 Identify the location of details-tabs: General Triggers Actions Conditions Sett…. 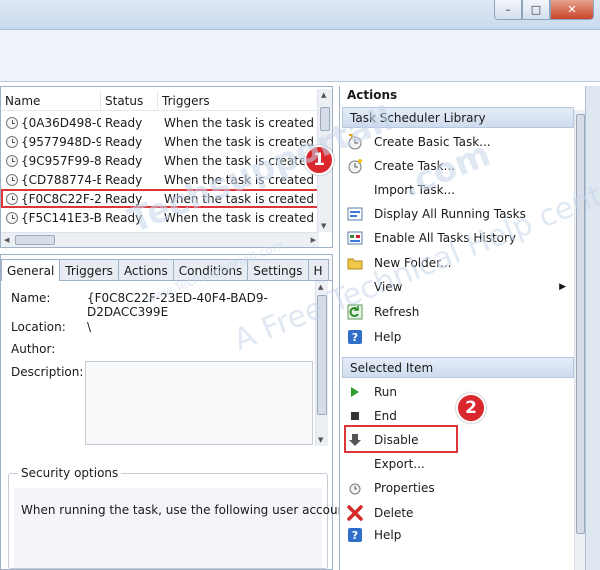
(166, 270).